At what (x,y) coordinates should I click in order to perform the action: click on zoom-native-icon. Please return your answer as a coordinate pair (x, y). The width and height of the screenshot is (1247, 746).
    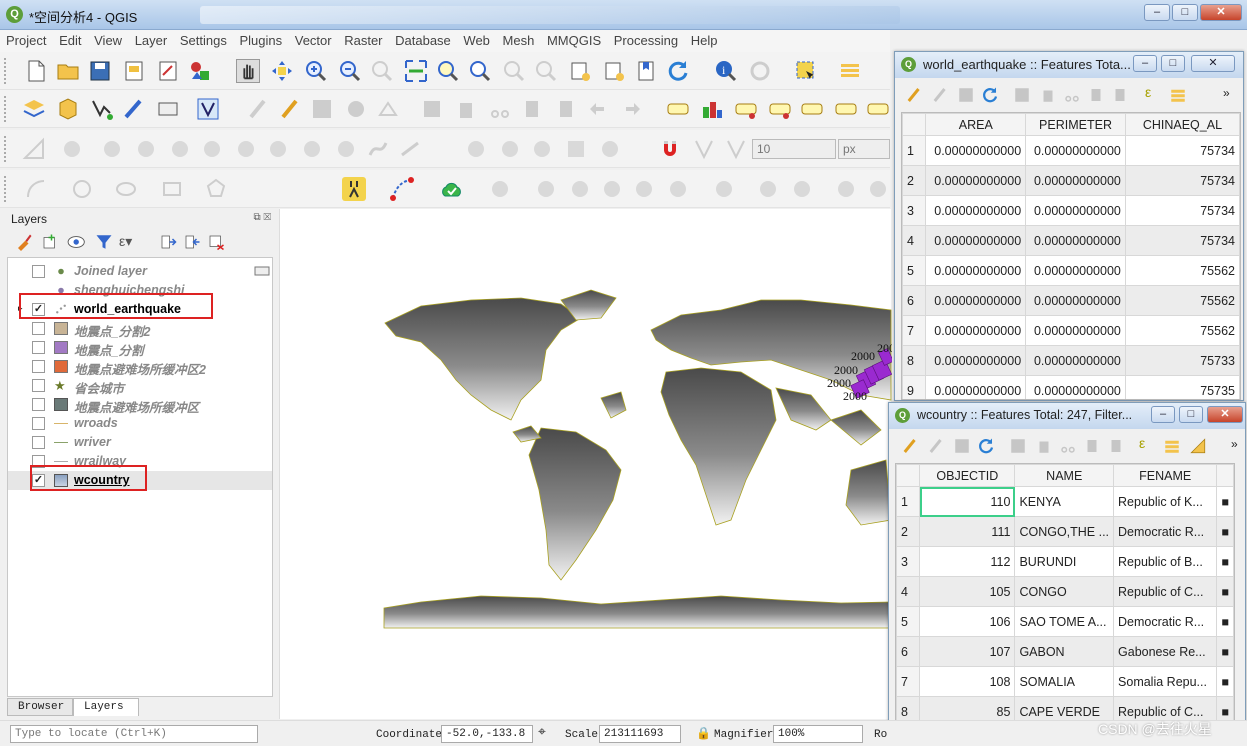
    Looking at the image, I should click on (382, 71).